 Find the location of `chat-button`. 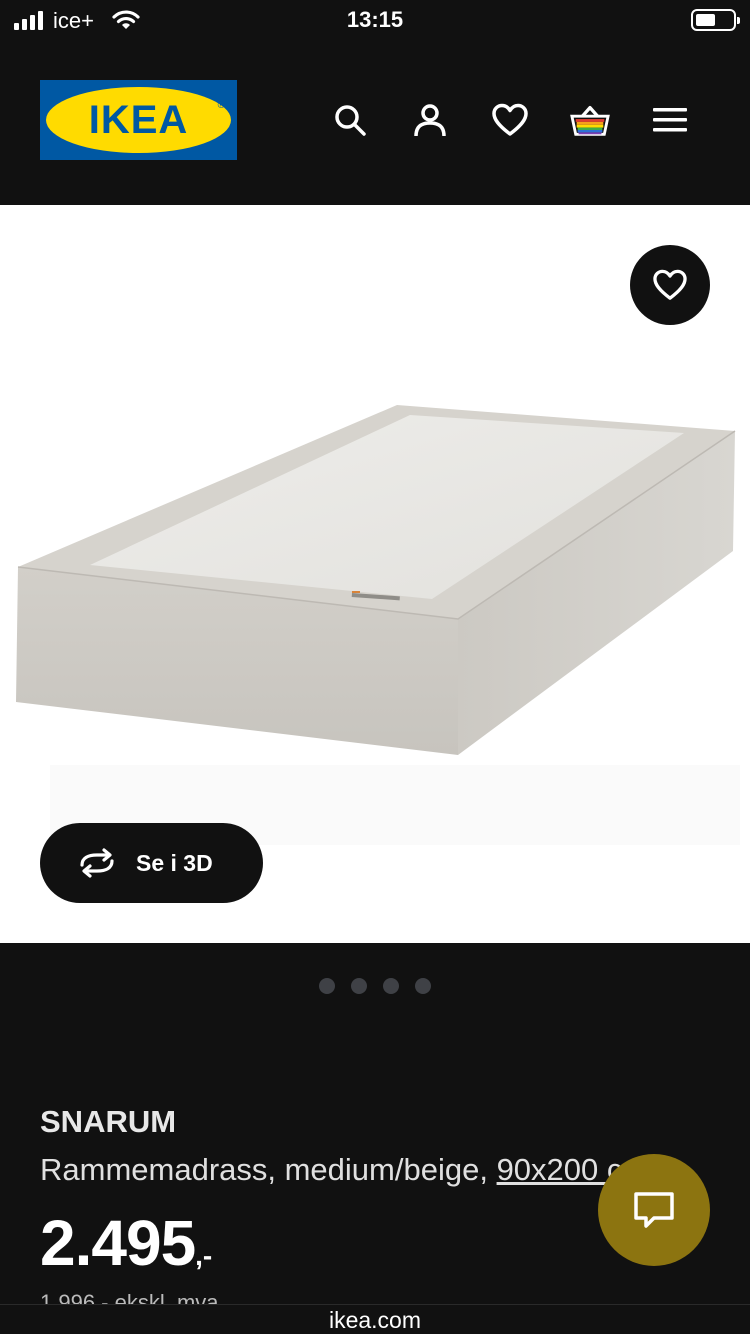

chat-button is located at coordinates (654, 1210).